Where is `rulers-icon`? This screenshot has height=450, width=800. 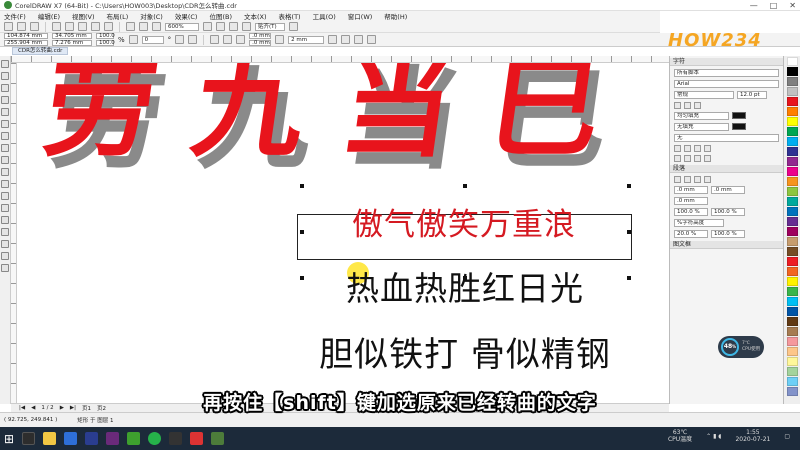
rulers-icon is located at coordinates (220, 26).